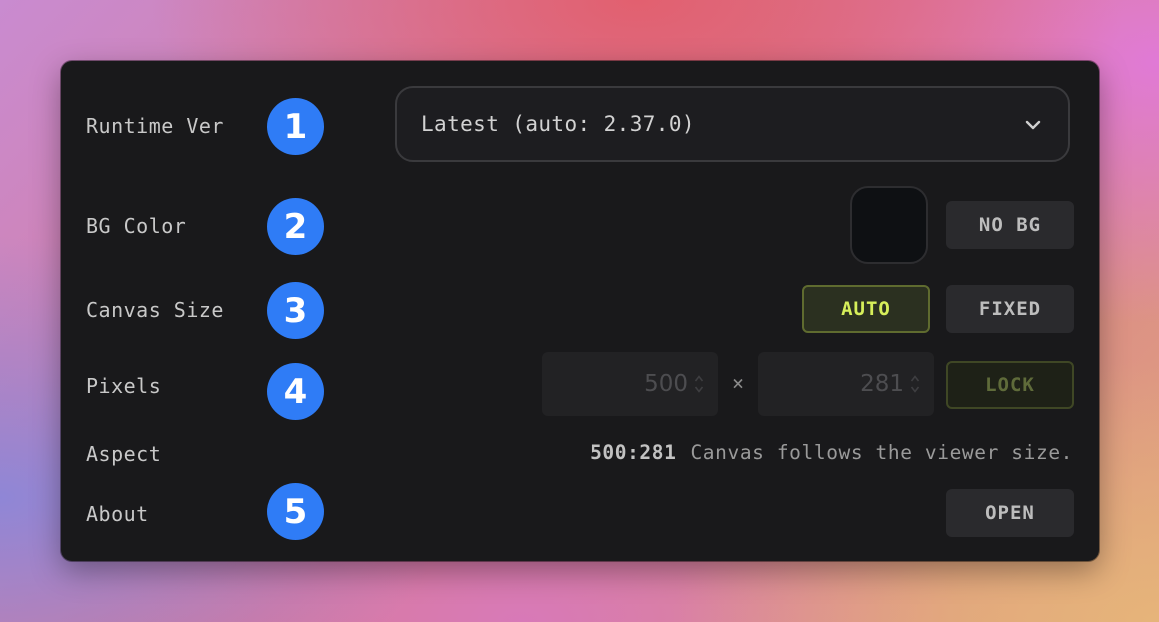 This screenshot has width=1159, height=622. Describe the element at coordinates (1010, 225) in the screenshot. I see `no-bg-button: NO BG` at that location.